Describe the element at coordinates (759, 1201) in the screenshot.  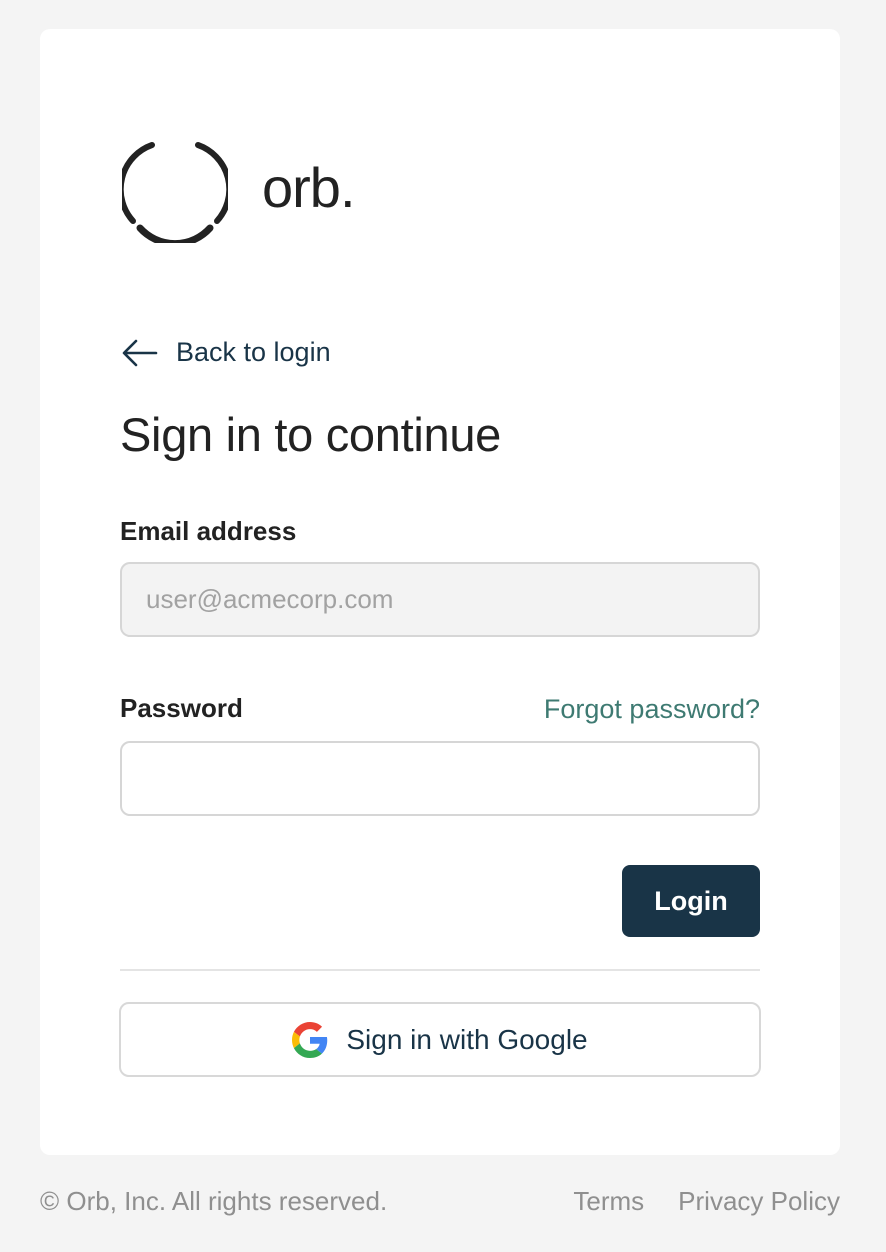
I see `privacy-policy-link: Privacy Policy` at that location.